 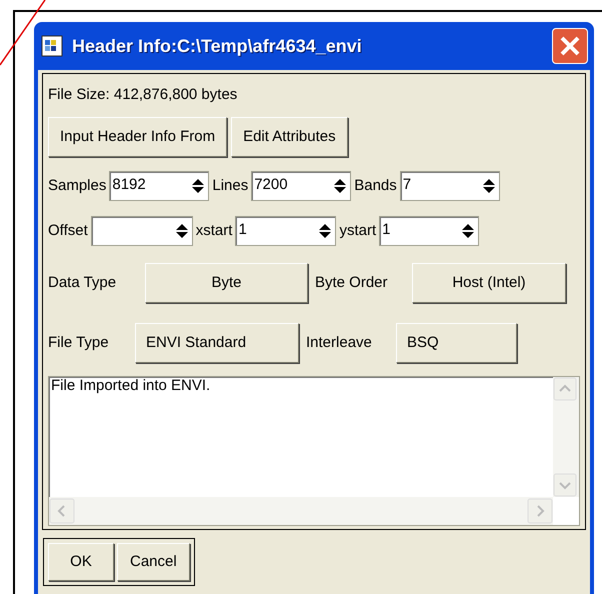 I want to click on app-icon, so click(x=52, y=46).